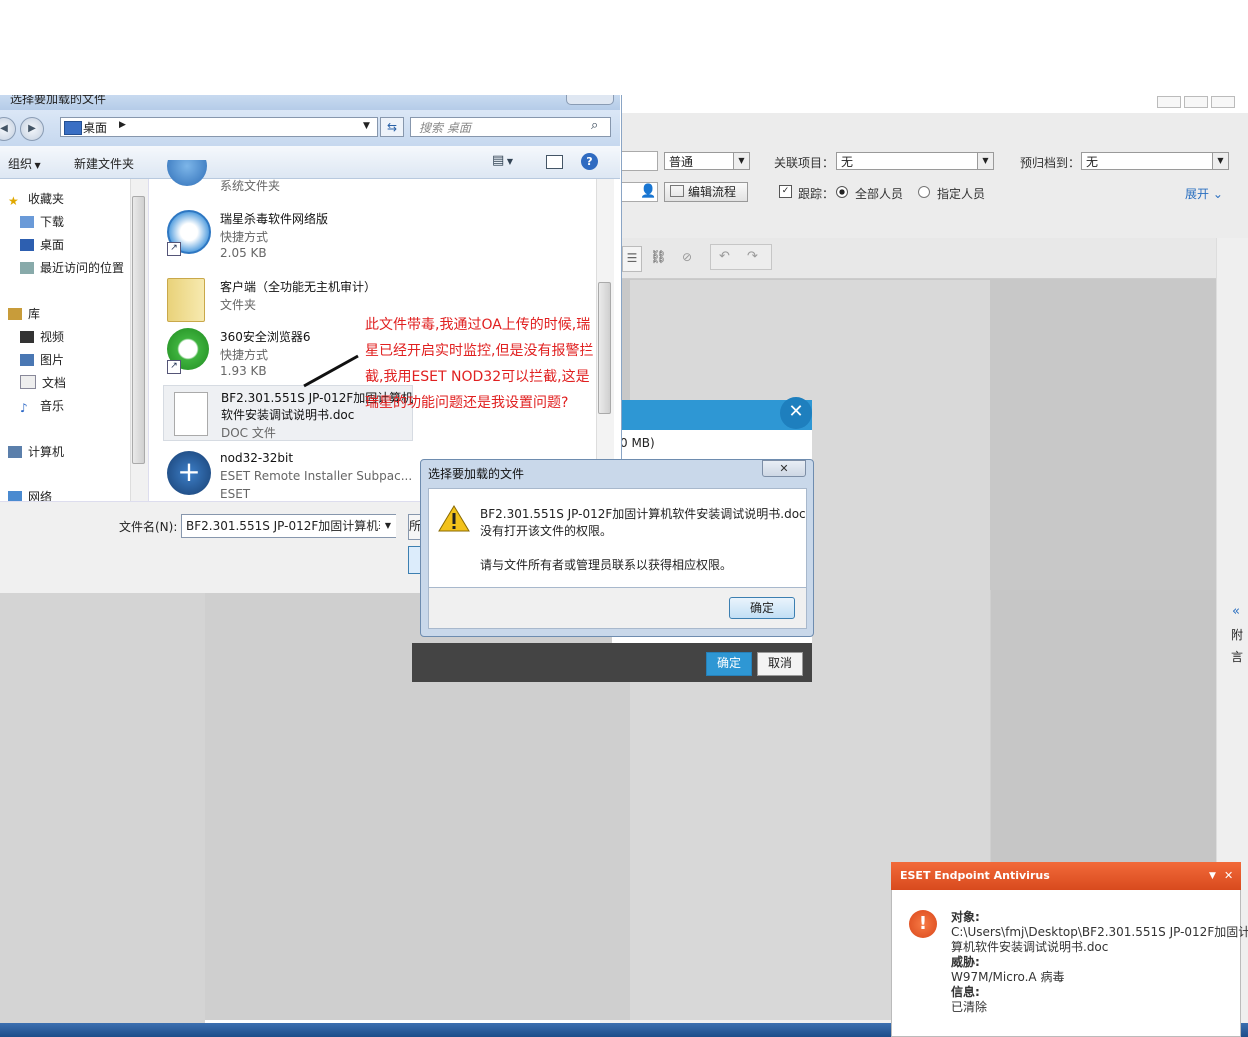 This screenshot has height=1037, width=1248. Describe the element at coordinates (707, 161) in the screenshot. I see `priority-select: 普通 ▼` at that location.